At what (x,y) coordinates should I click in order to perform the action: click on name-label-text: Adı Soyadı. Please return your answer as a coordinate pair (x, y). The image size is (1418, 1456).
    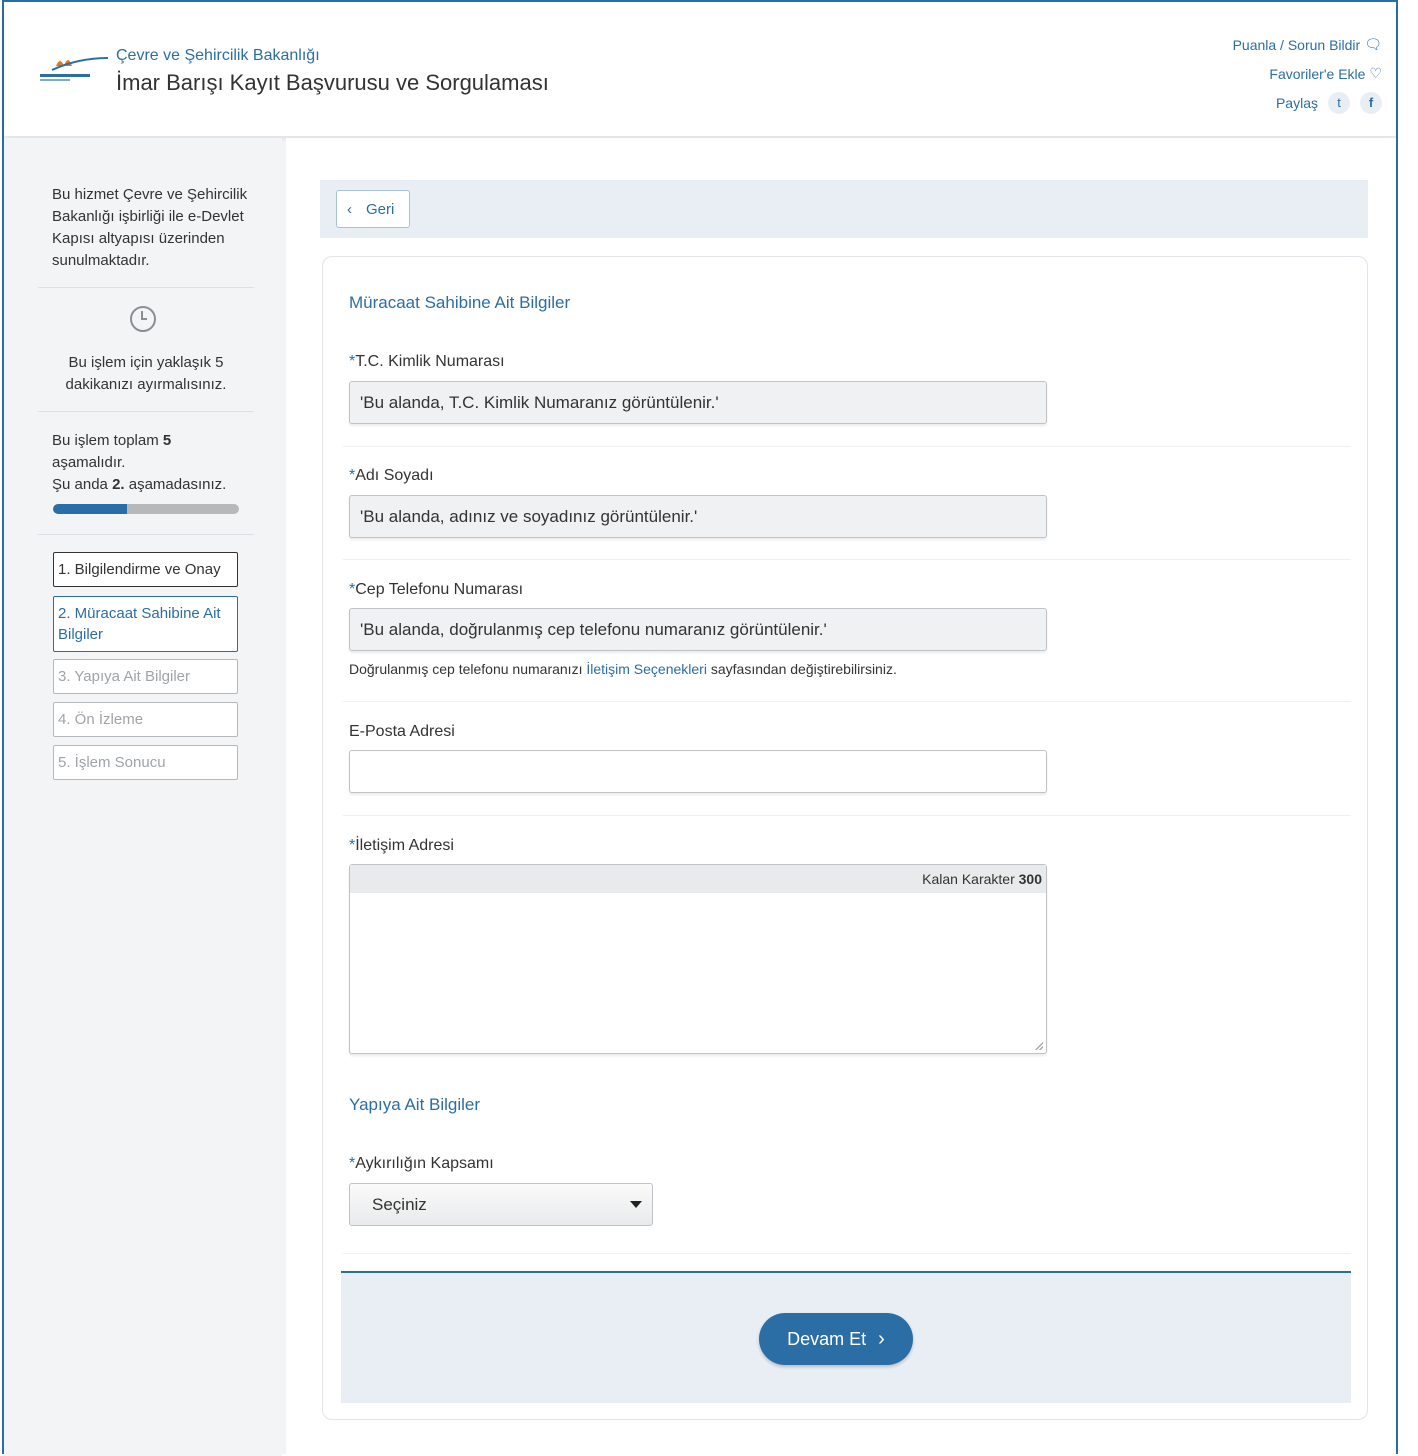
    Looking at the image, I should click on (394, 475).